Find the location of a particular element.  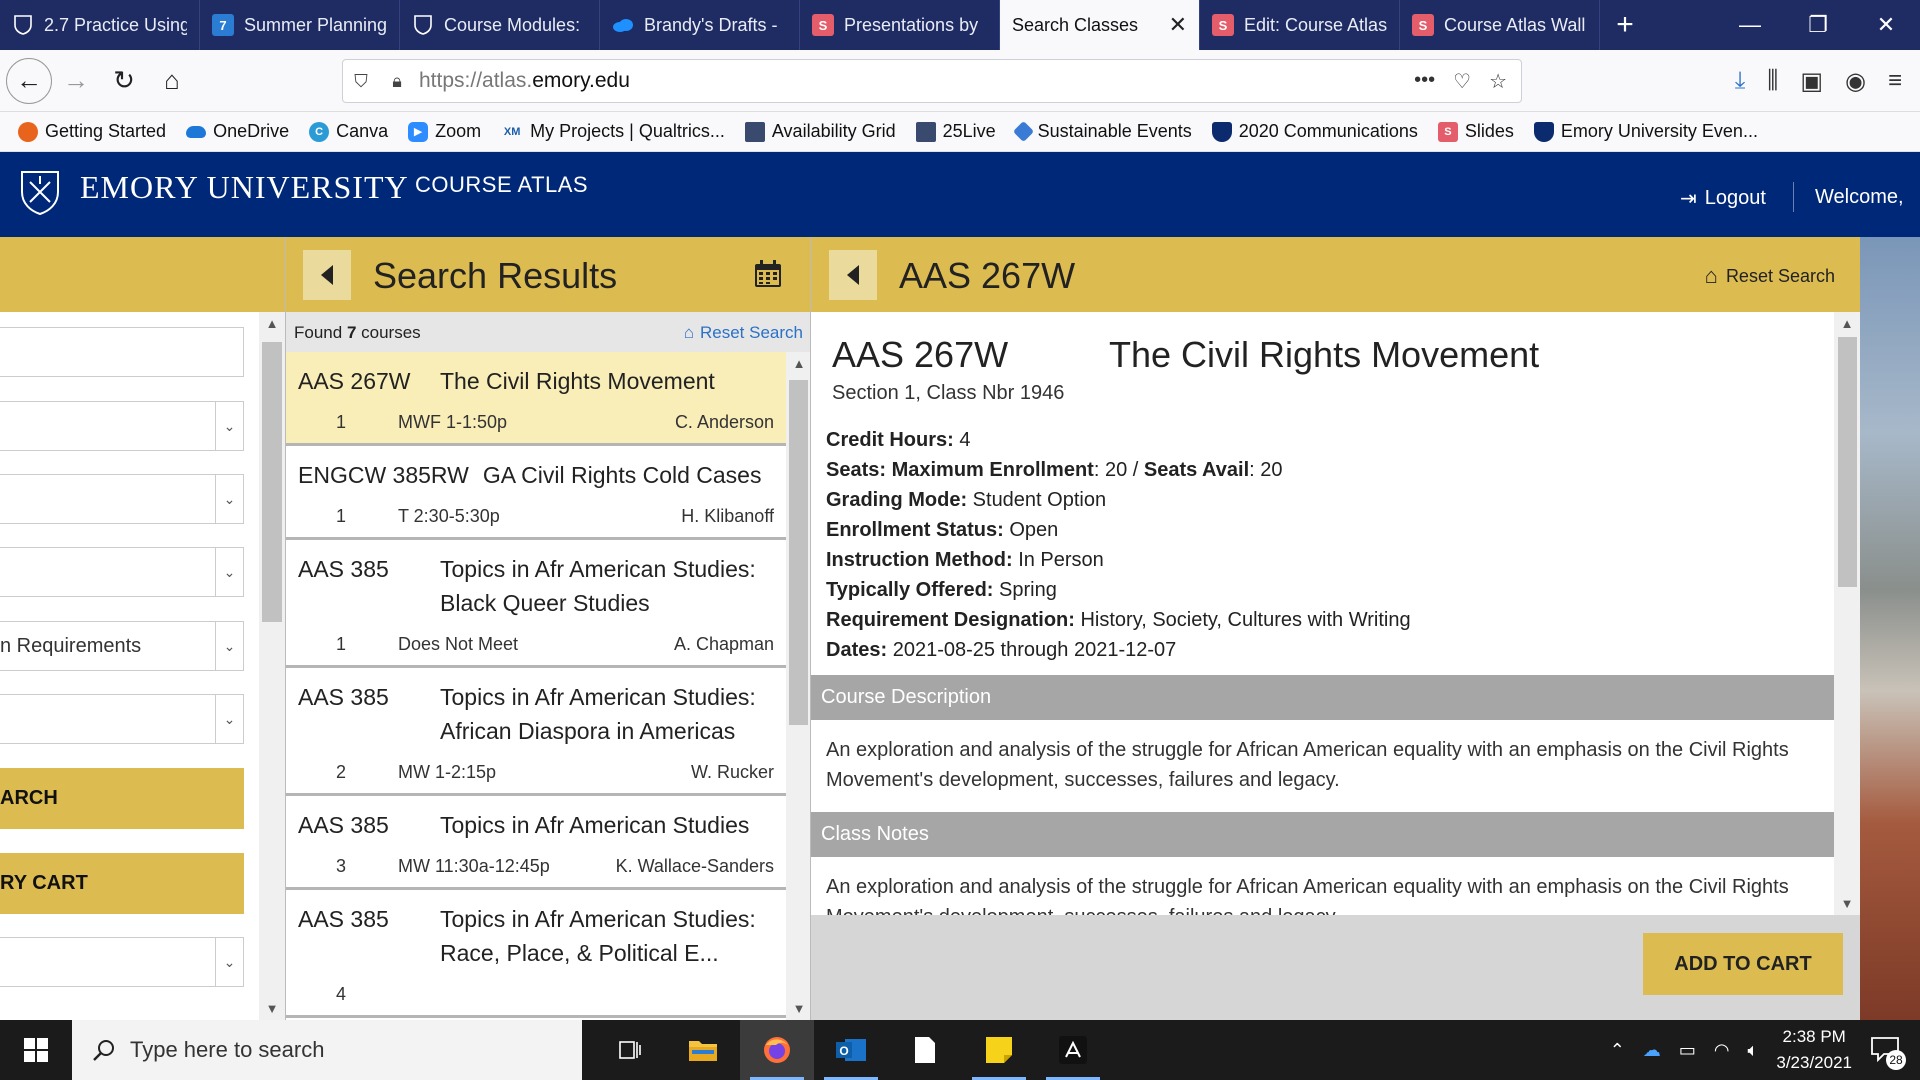

download-icon: ⤓ is located at coordinates (1740, 81).